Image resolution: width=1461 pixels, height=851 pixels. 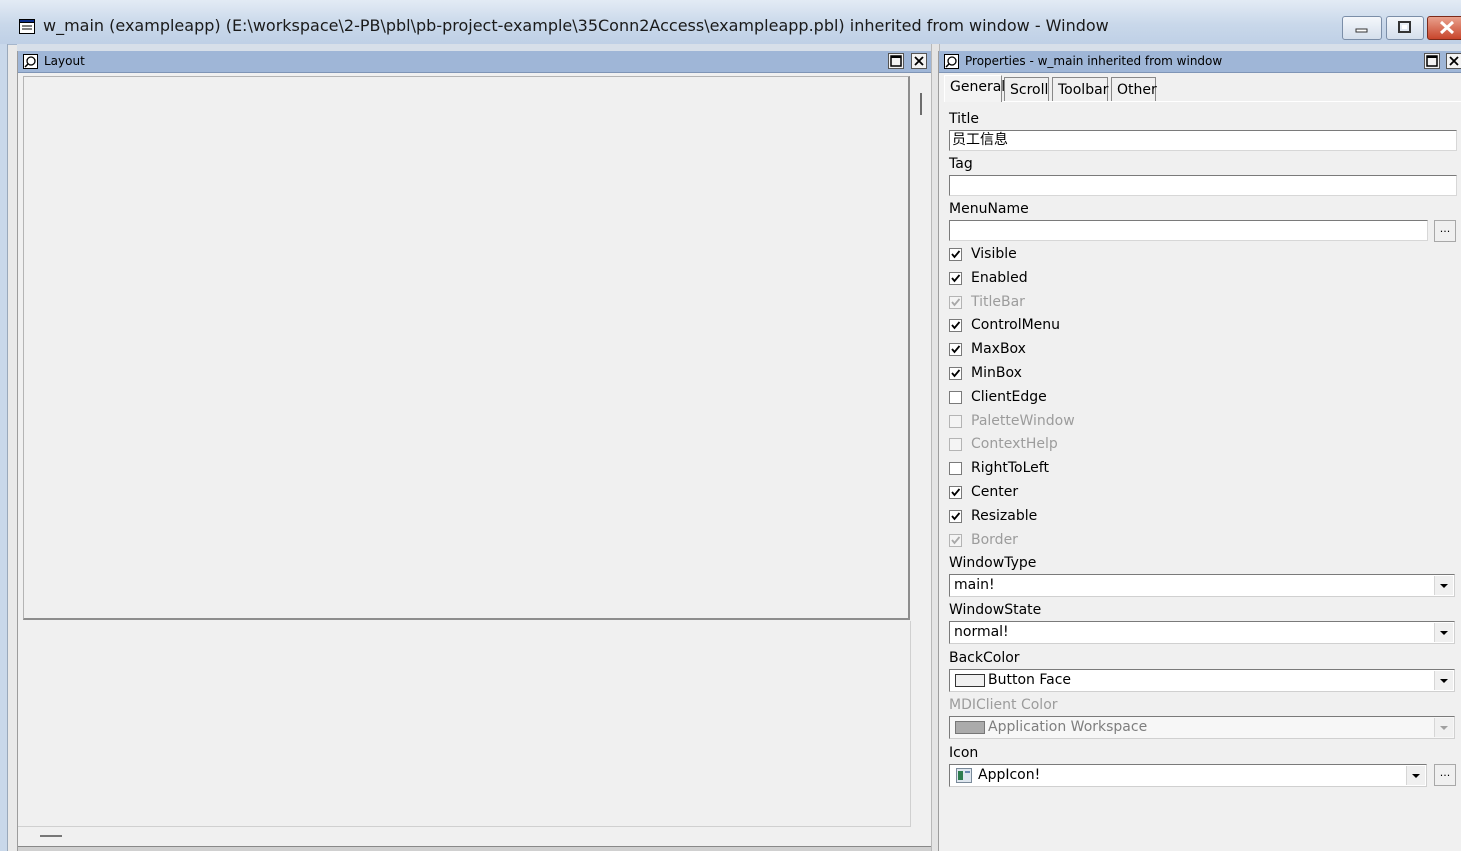 What do you see at coordinates (995, 610) in the screenshot?
I see `windowstate-label: WindowState` at bounding box center [995, 610].